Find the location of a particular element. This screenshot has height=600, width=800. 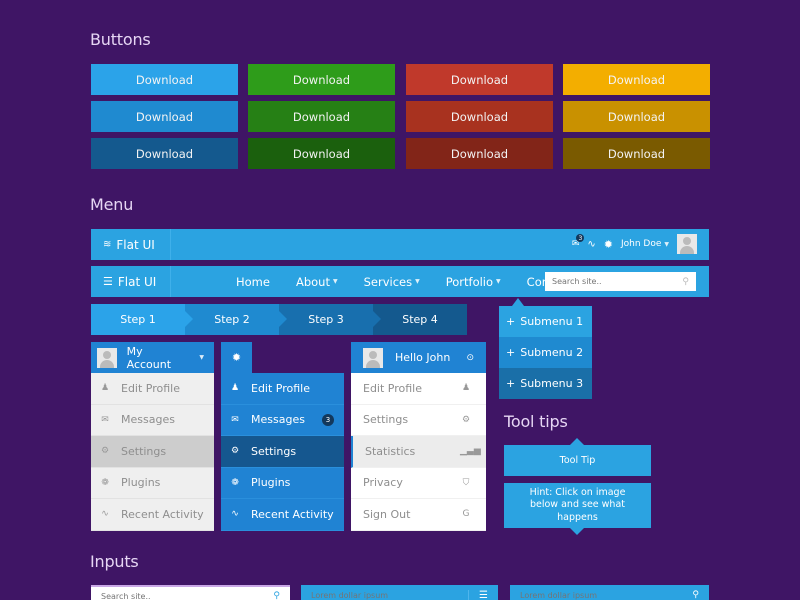

submenu-item-2: + Submenu 2 is located at coordinates (545, 352).